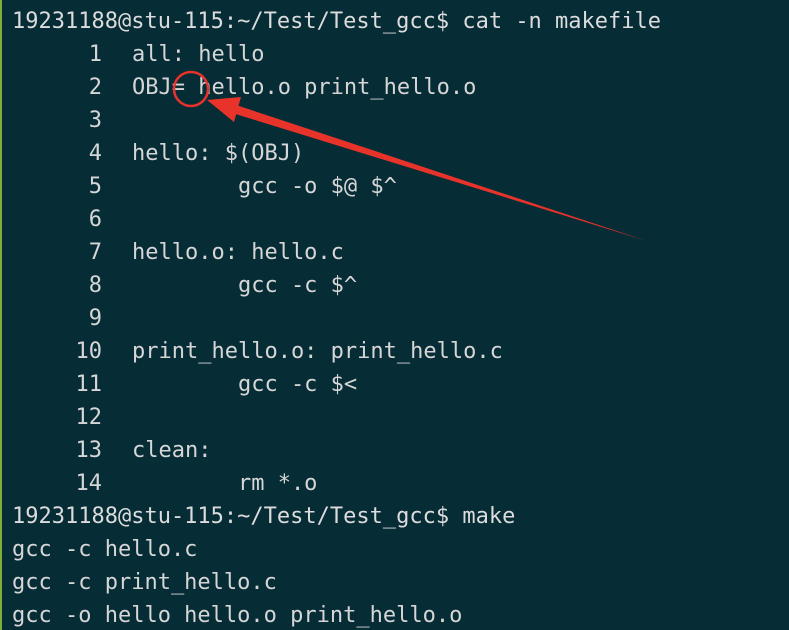  I want to click on file-line: 13 clean:, so click(112, 450).